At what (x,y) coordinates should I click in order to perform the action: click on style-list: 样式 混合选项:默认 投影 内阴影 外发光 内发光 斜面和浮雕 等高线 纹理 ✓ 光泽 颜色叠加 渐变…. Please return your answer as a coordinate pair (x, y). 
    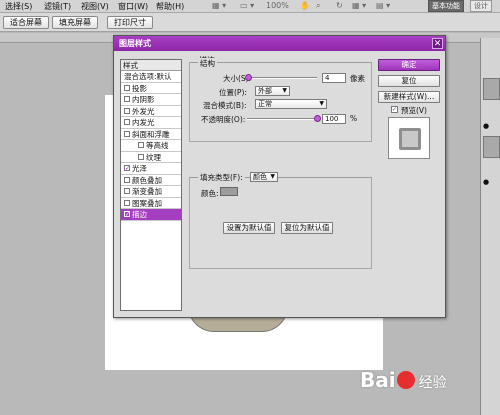
    Looking at the image, I should click on (151, 185).